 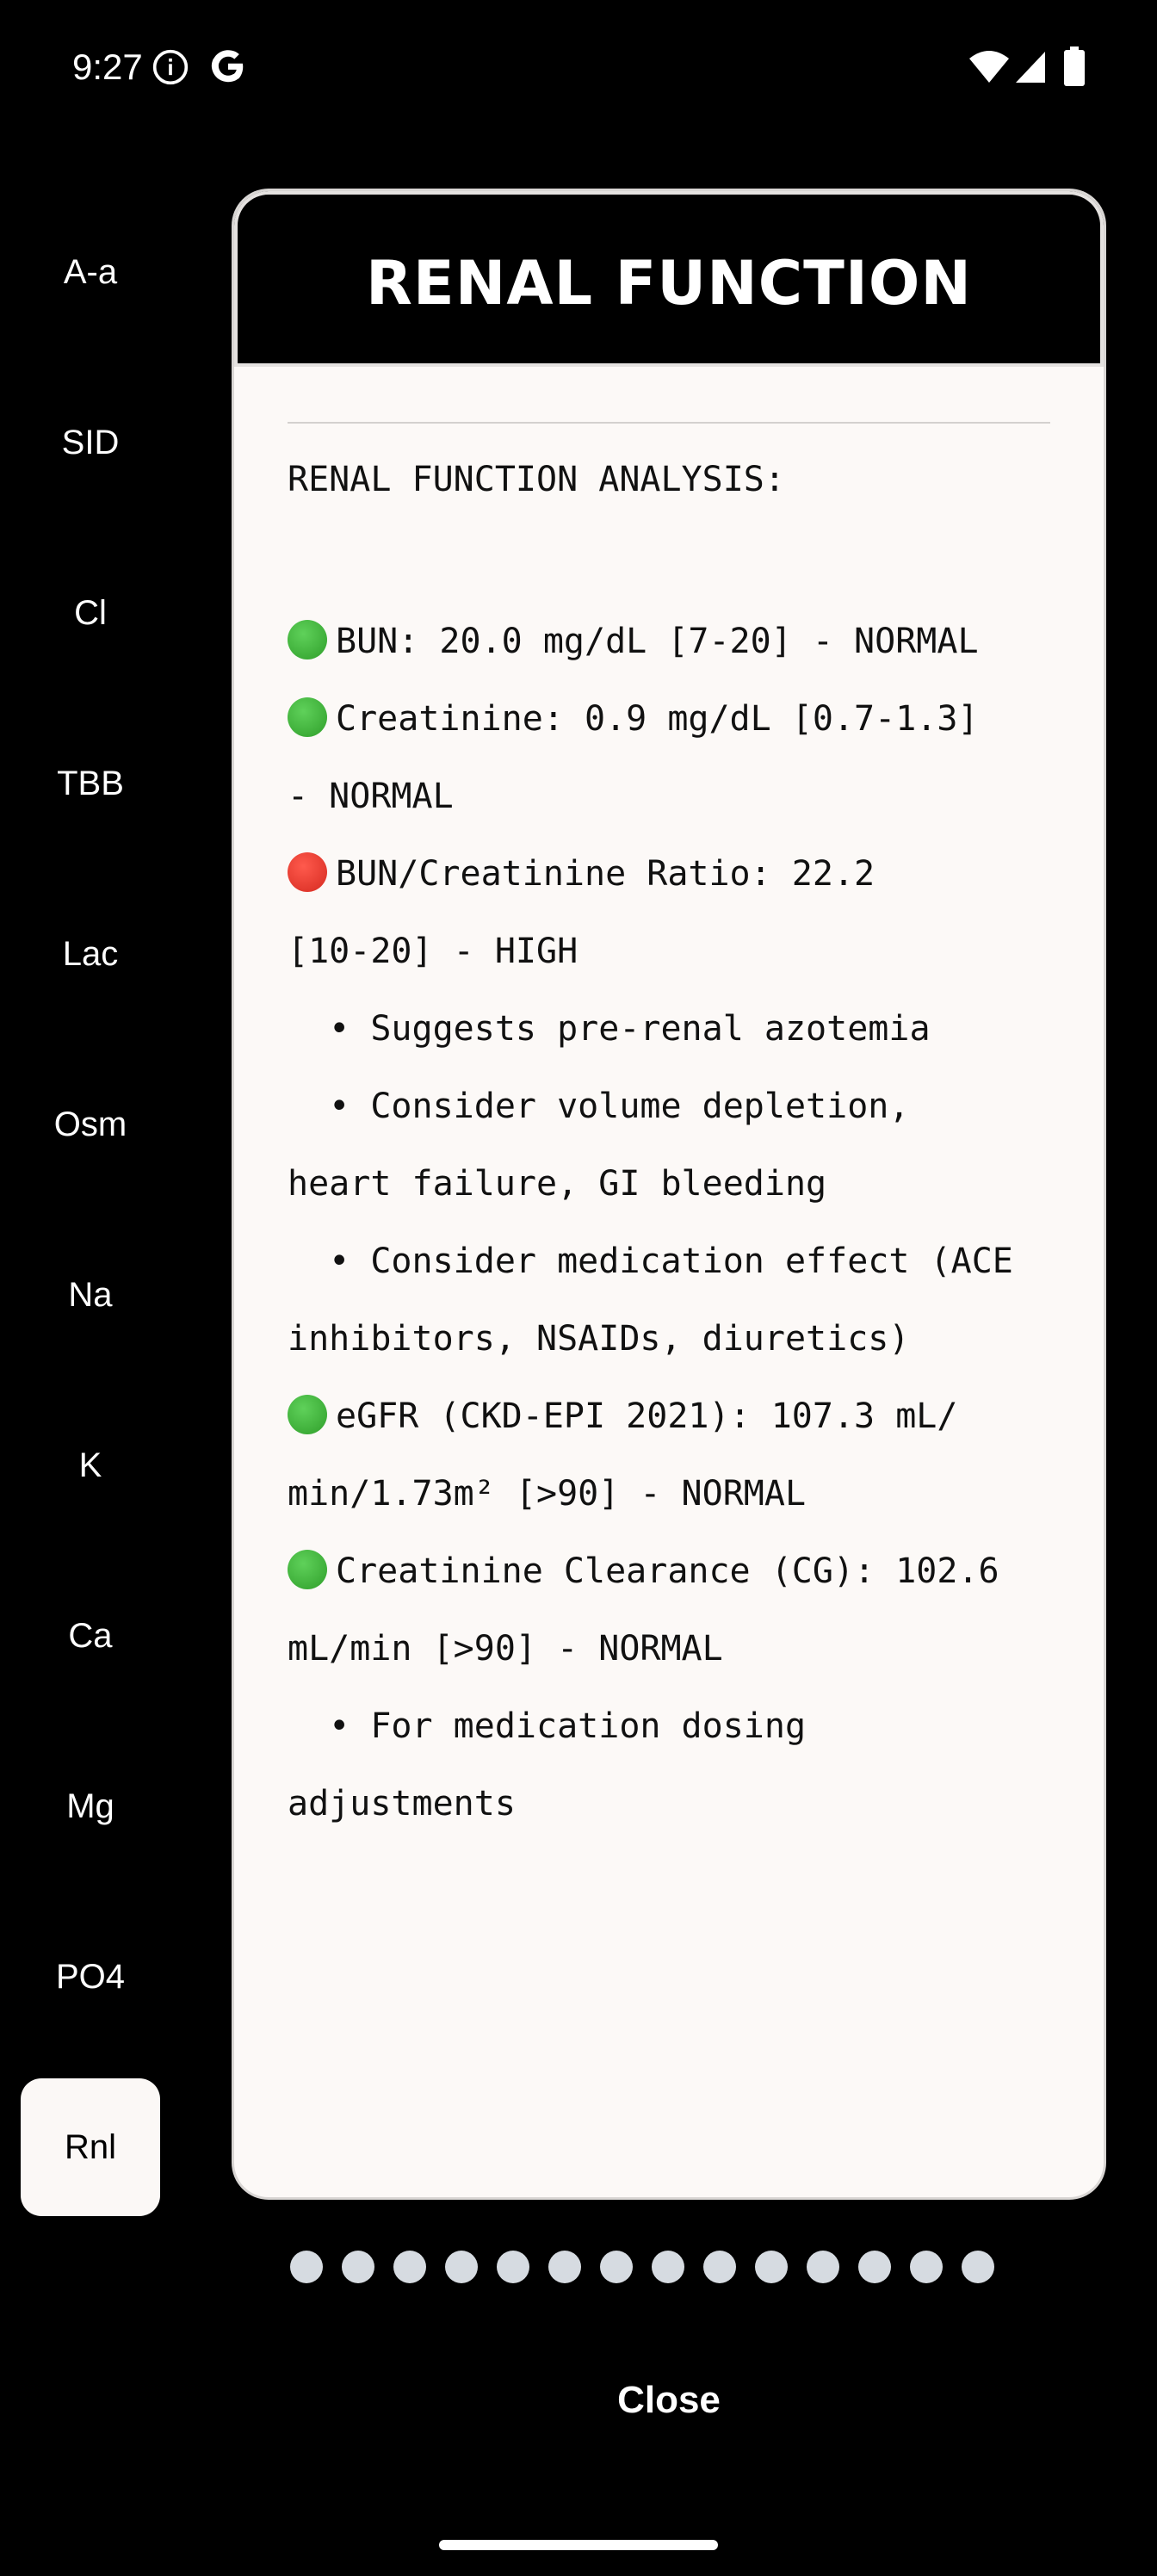 I want to click on analysis-line-text: • For medication dosing, so click(x=547, y=1726).